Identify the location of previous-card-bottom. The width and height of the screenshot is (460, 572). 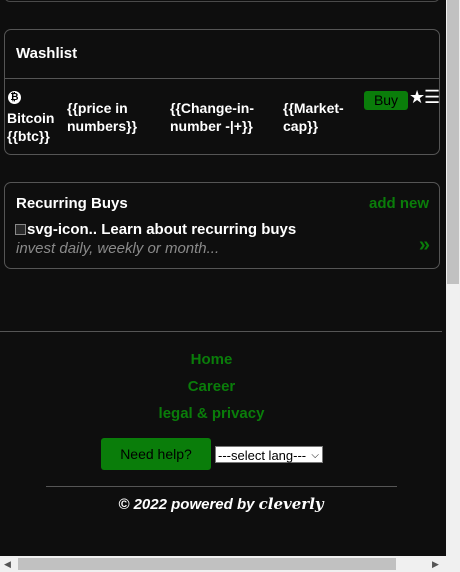
(222, 1).